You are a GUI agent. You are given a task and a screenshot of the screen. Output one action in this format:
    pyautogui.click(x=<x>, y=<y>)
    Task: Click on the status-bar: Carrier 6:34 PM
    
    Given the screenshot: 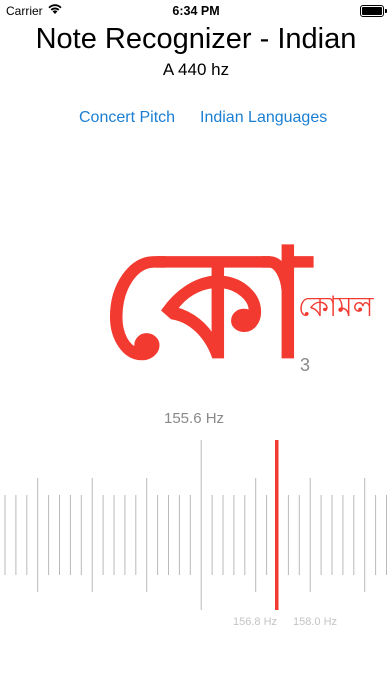 What is the action you would take?
    pyautogui.click(x=196, y=11)
    